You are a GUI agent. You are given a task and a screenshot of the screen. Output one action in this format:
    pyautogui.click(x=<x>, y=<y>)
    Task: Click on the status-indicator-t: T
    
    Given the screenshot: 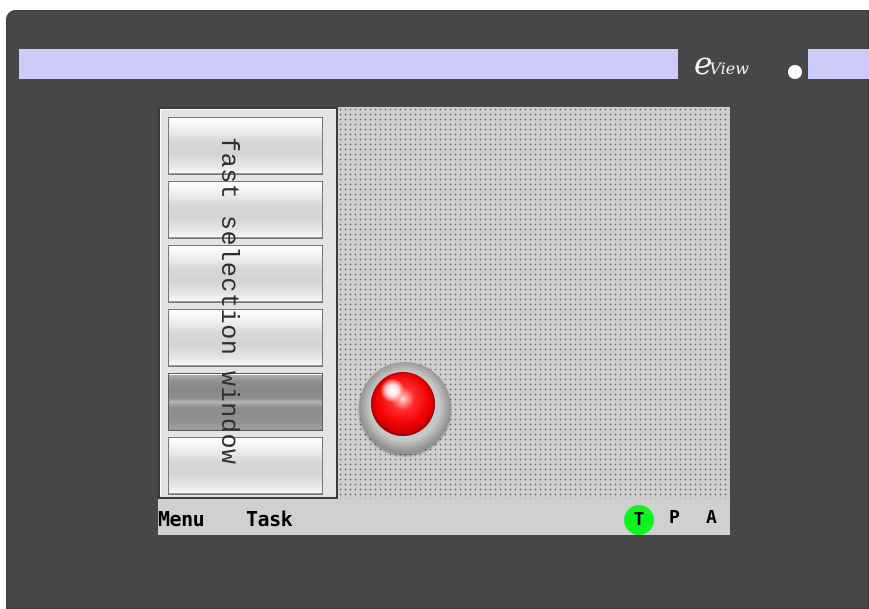 What is the action you would take?
    pyautogui.click(x=639, y=520)
    